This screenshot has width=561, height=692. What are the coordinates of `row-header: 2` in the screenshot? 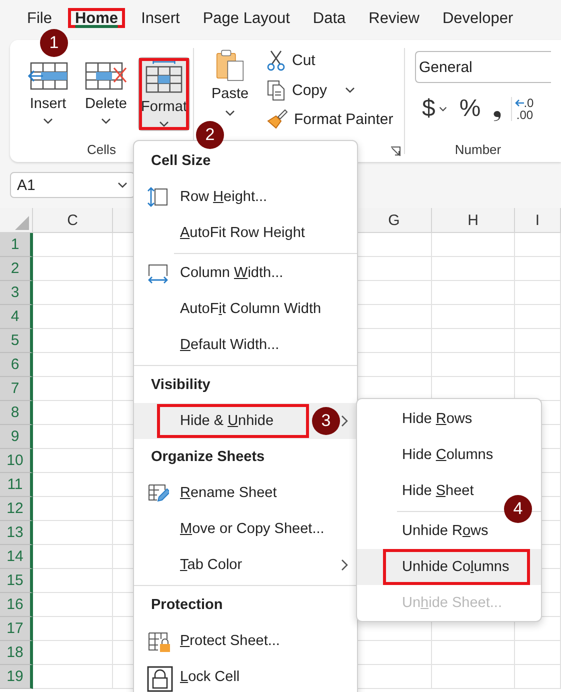 It's located at (16, 269).